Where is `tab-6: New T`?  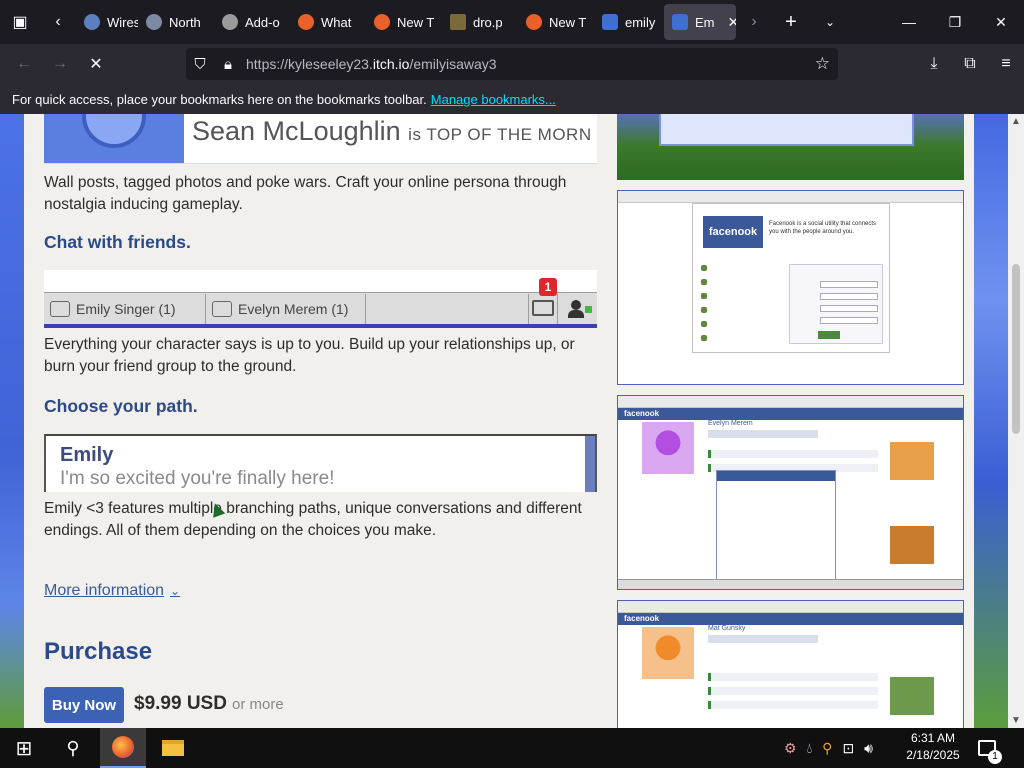 tab-6: New T is located at coordinates (556, 22).